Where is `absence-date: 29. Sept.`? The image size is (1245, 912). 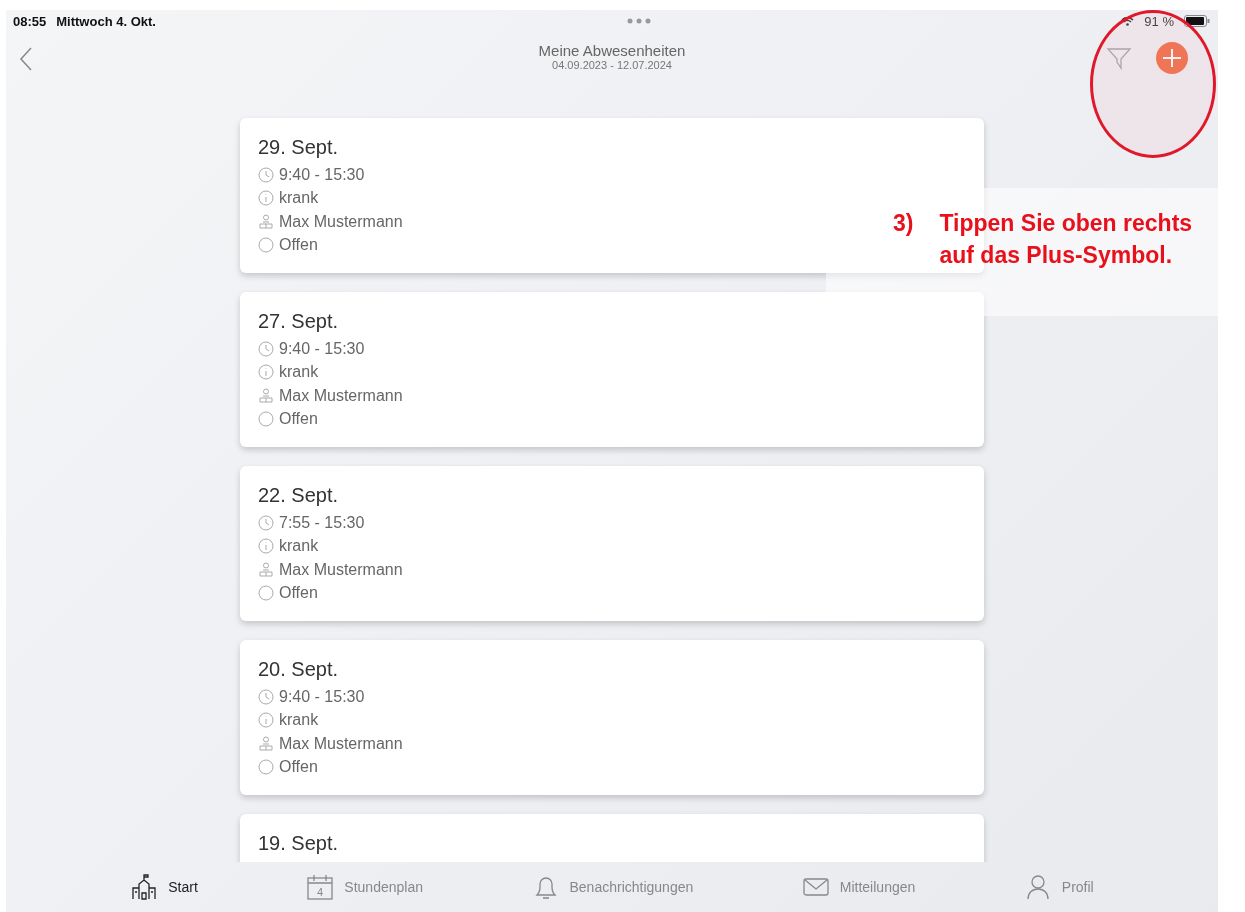
absence-date: 29. Sept. is located at coordinates (299, 147).